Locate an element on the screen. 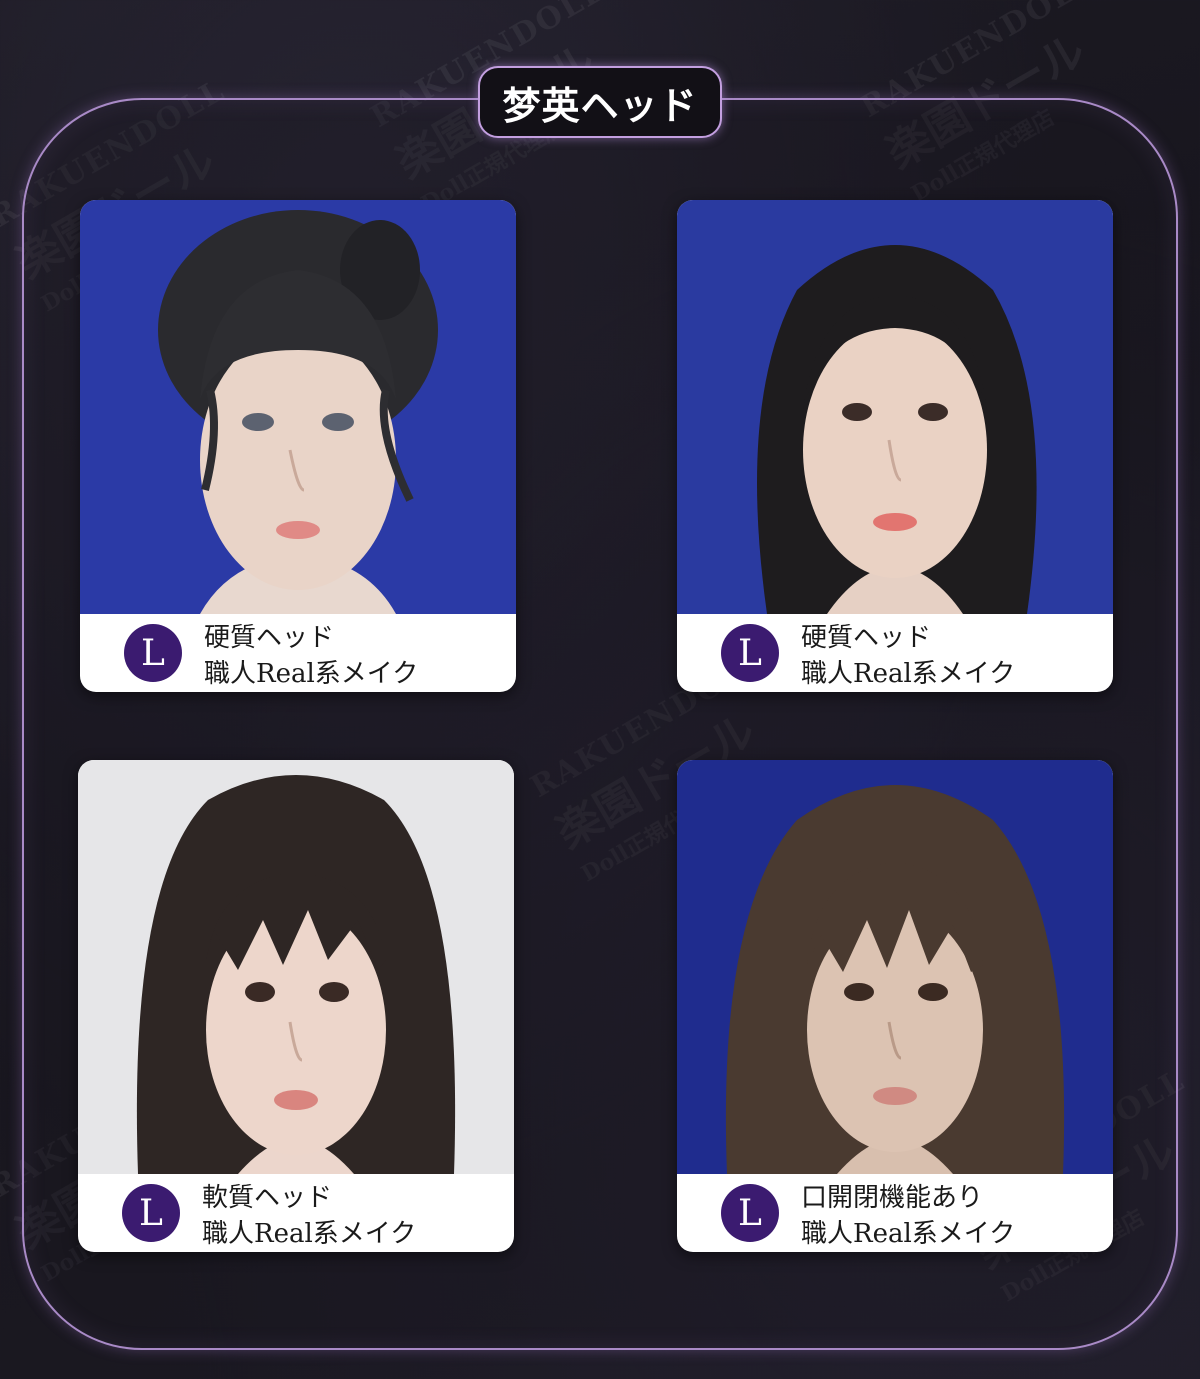 This screenshot has height=1379, width=1200. head-type-label: 軟質ヘッド is located at coordinates (267, 1198).